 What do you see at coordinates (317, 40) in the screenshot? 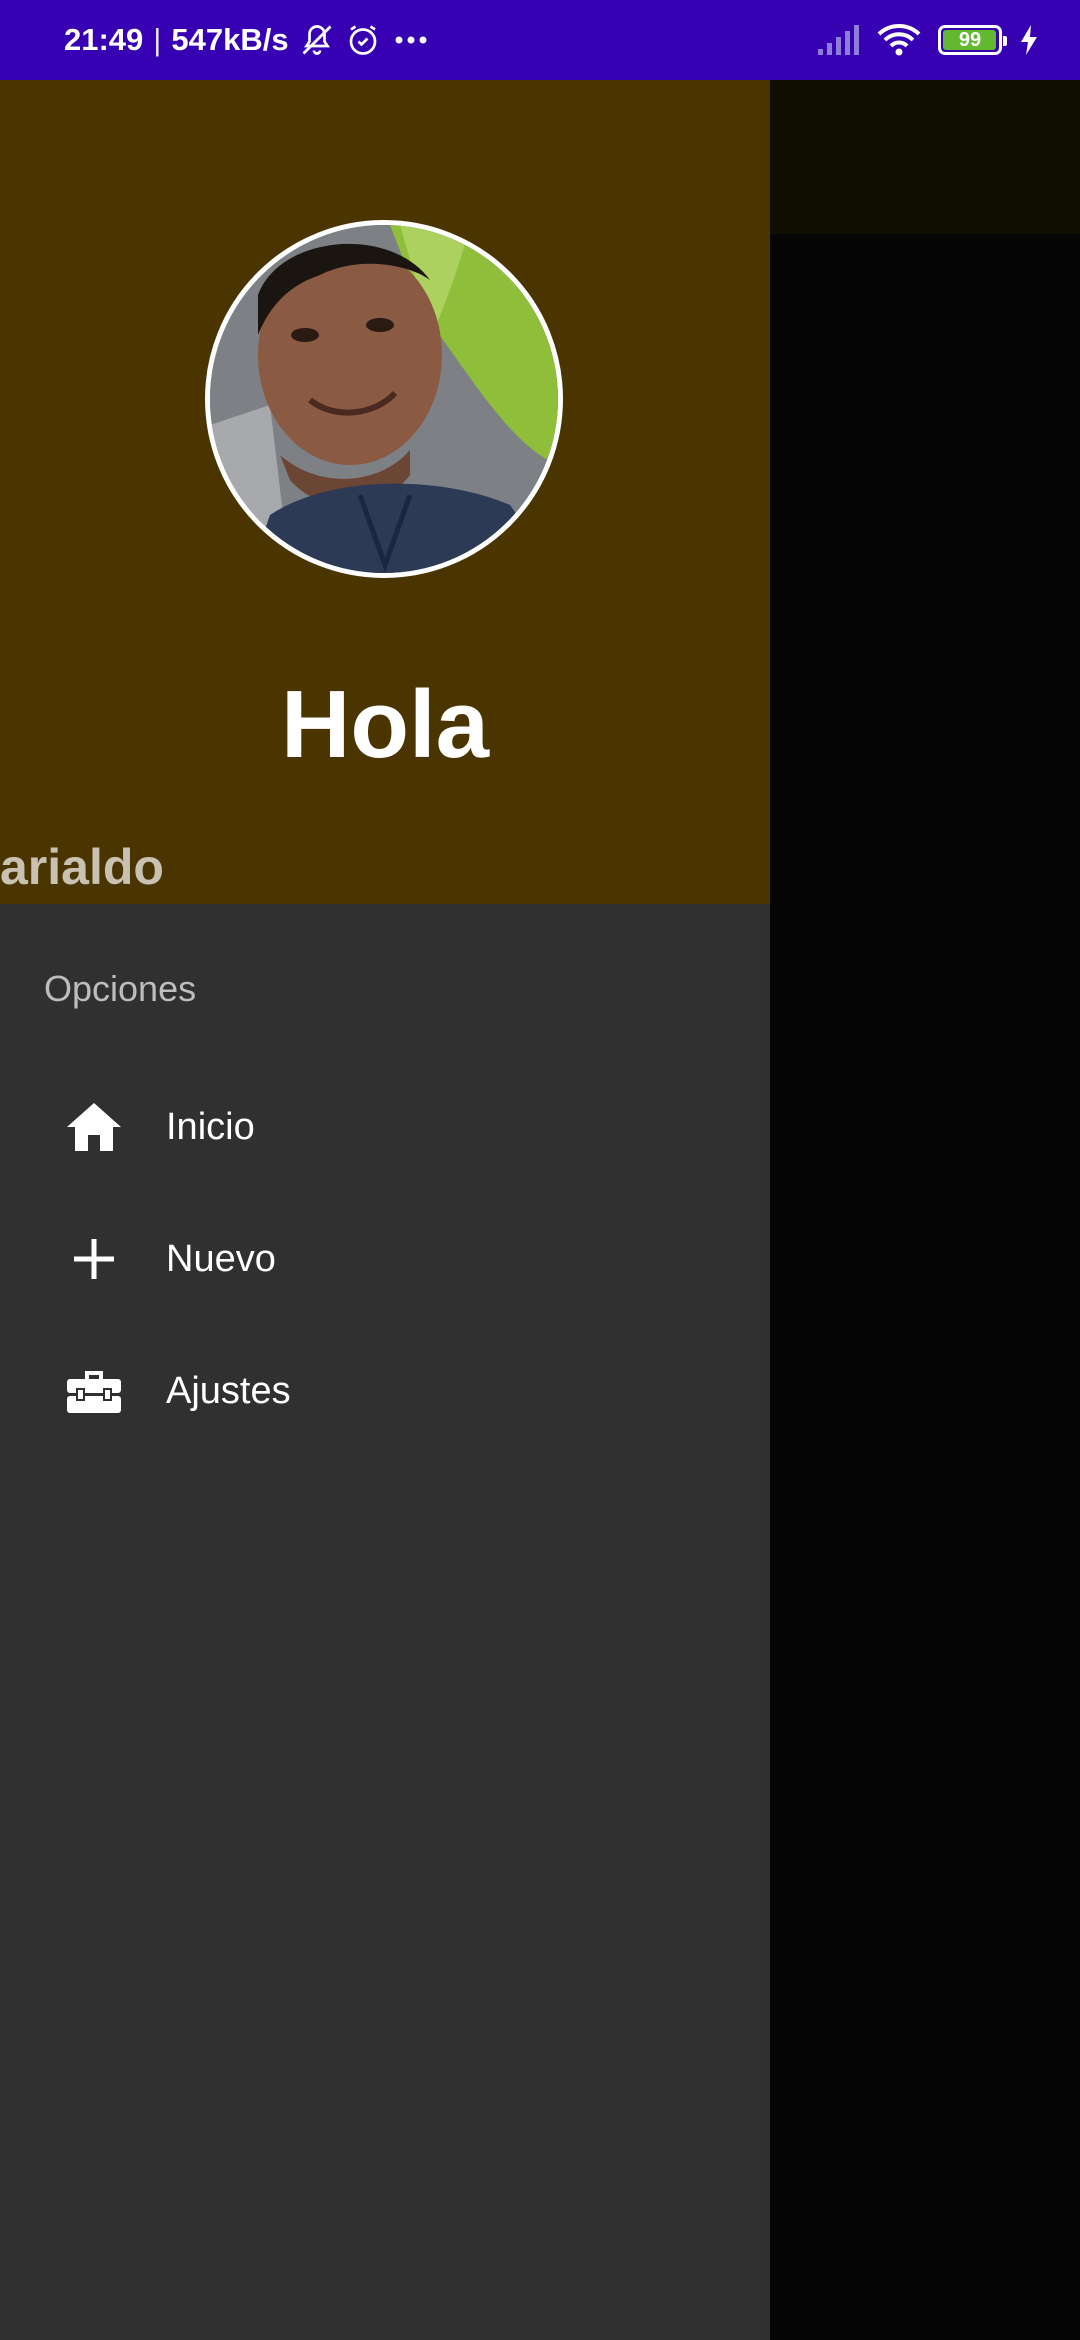
I see `notifications-off-icon` at bounding box center [317, 40].